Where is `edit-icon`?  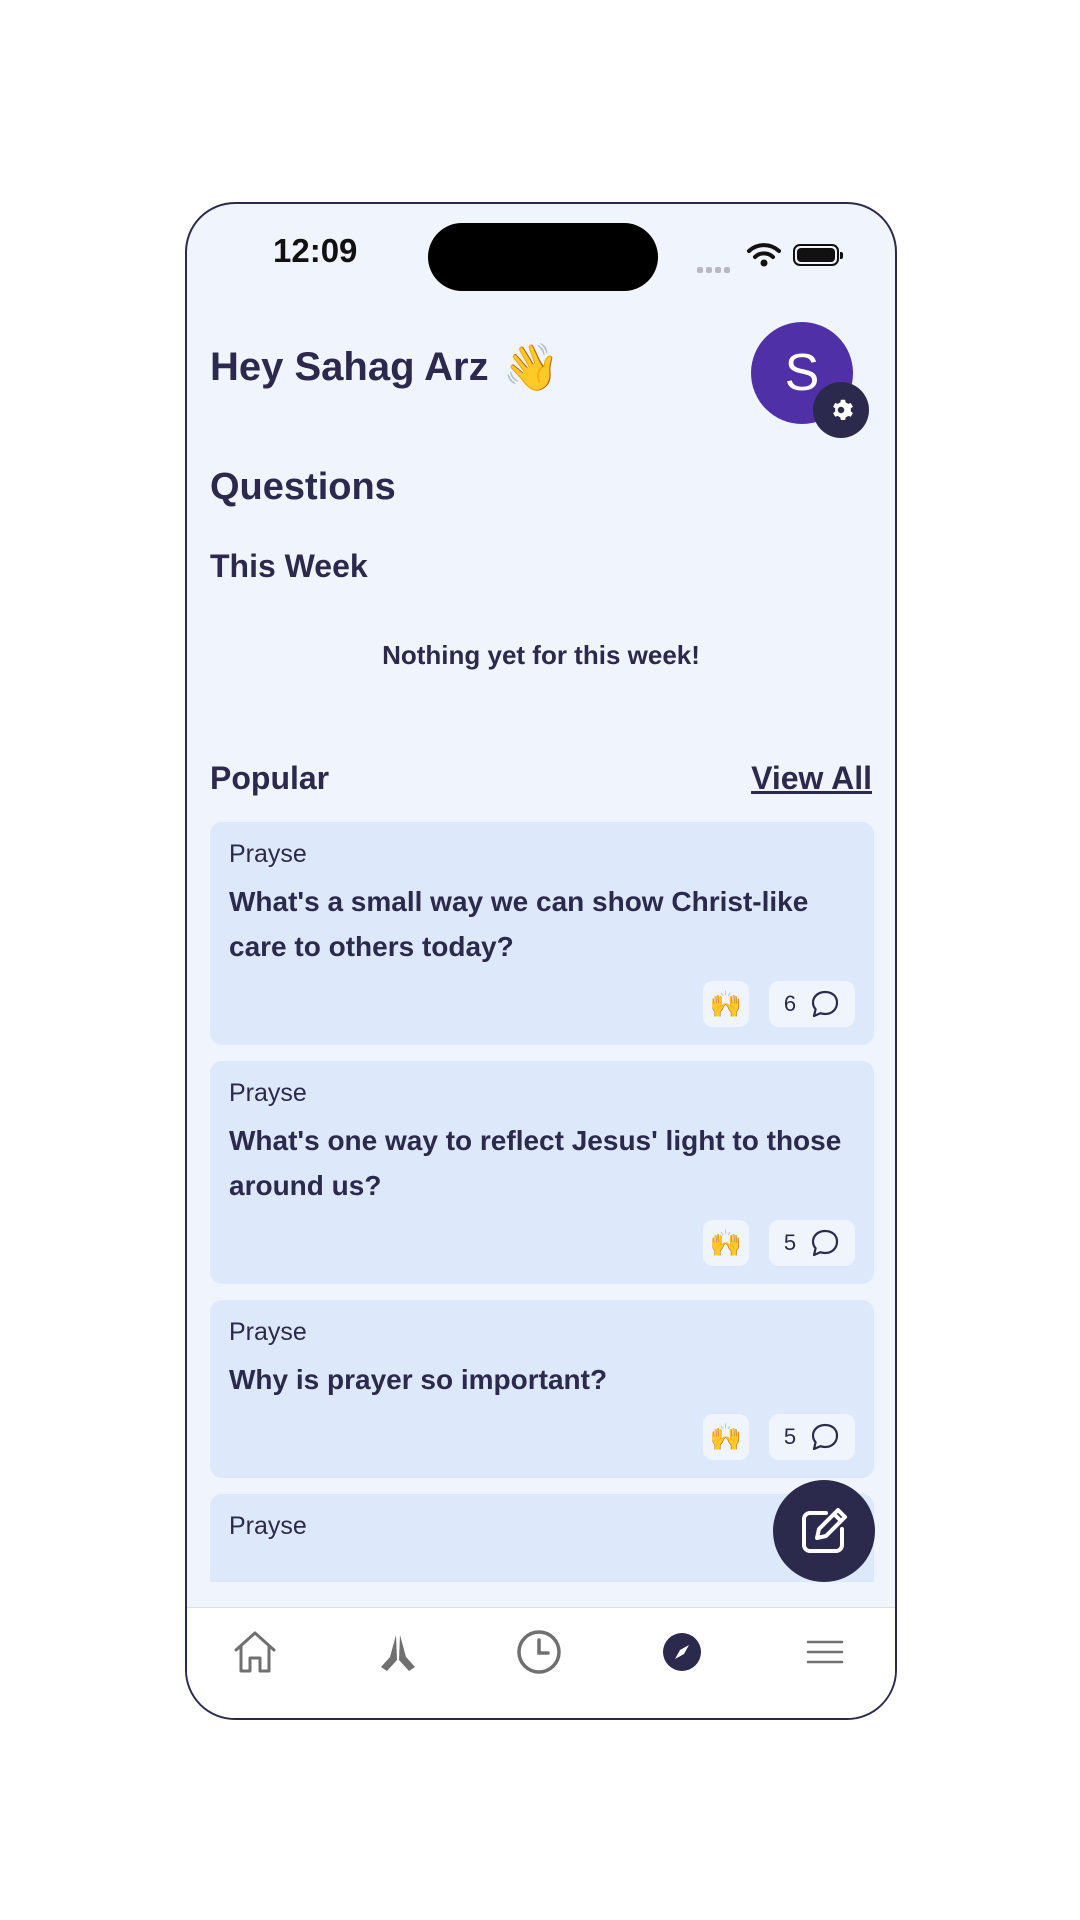
edit-icon is located at coordinates (824, 1530).